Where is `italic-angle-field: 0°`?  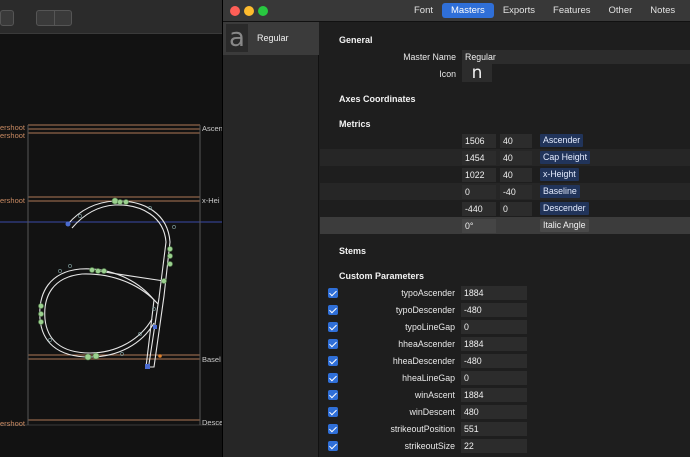 italic-angle-field: 0° is located at coordinates (479, 226).